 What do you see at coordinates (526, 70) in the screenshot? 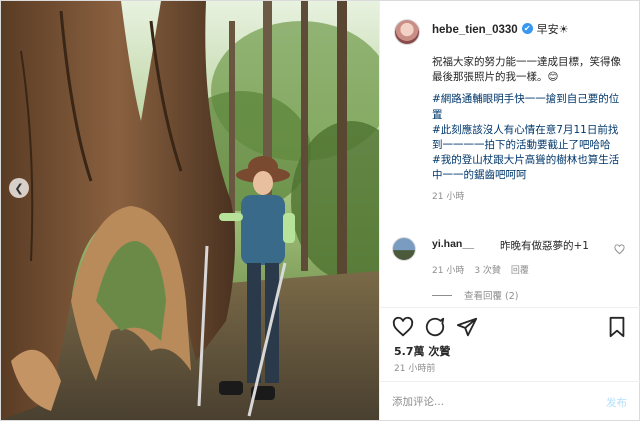
I see `caption-text: 祝福大家的努力能一一達成目標，笑得像最後那張照片的我一樣。😊` at bounding box center [526, 70].